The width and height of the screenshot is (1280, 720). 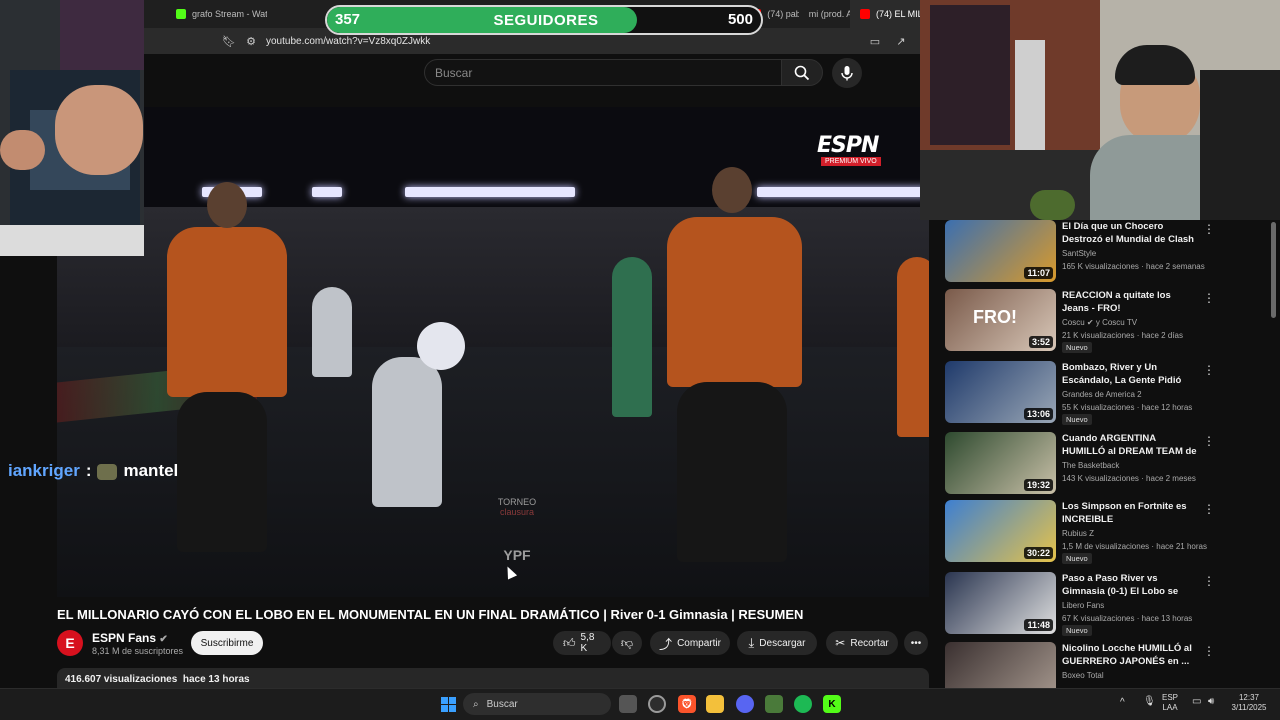 What do you see at coordinates (745, 704) in the screenshot?
I see `discord-icon` at bounding box center [745, 704].